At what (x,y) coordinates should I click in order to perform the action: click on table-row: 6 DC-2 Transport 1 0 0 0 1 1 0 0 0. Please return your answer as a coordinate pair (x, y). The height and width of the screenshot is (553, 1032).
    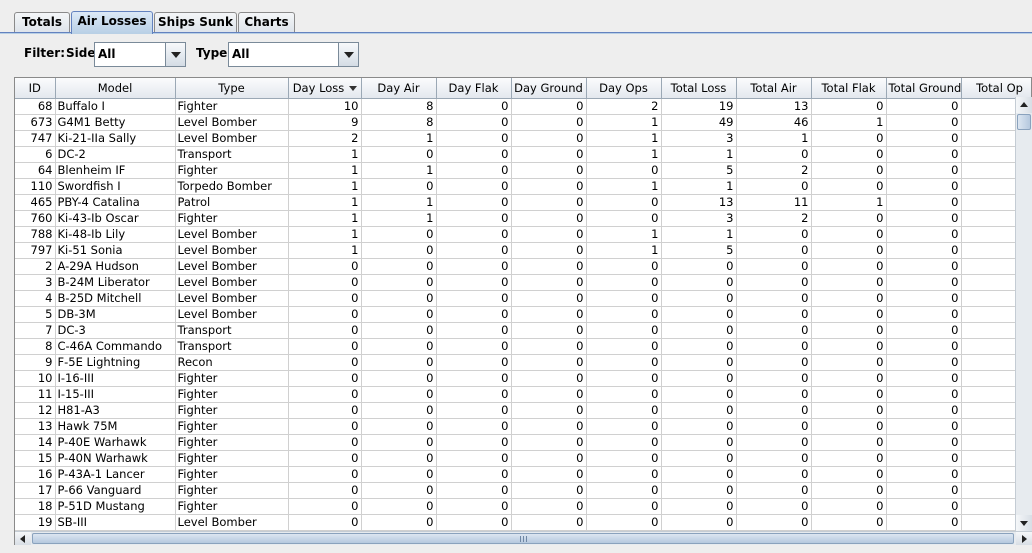
    Looking at the image, I should click on (523, 154).